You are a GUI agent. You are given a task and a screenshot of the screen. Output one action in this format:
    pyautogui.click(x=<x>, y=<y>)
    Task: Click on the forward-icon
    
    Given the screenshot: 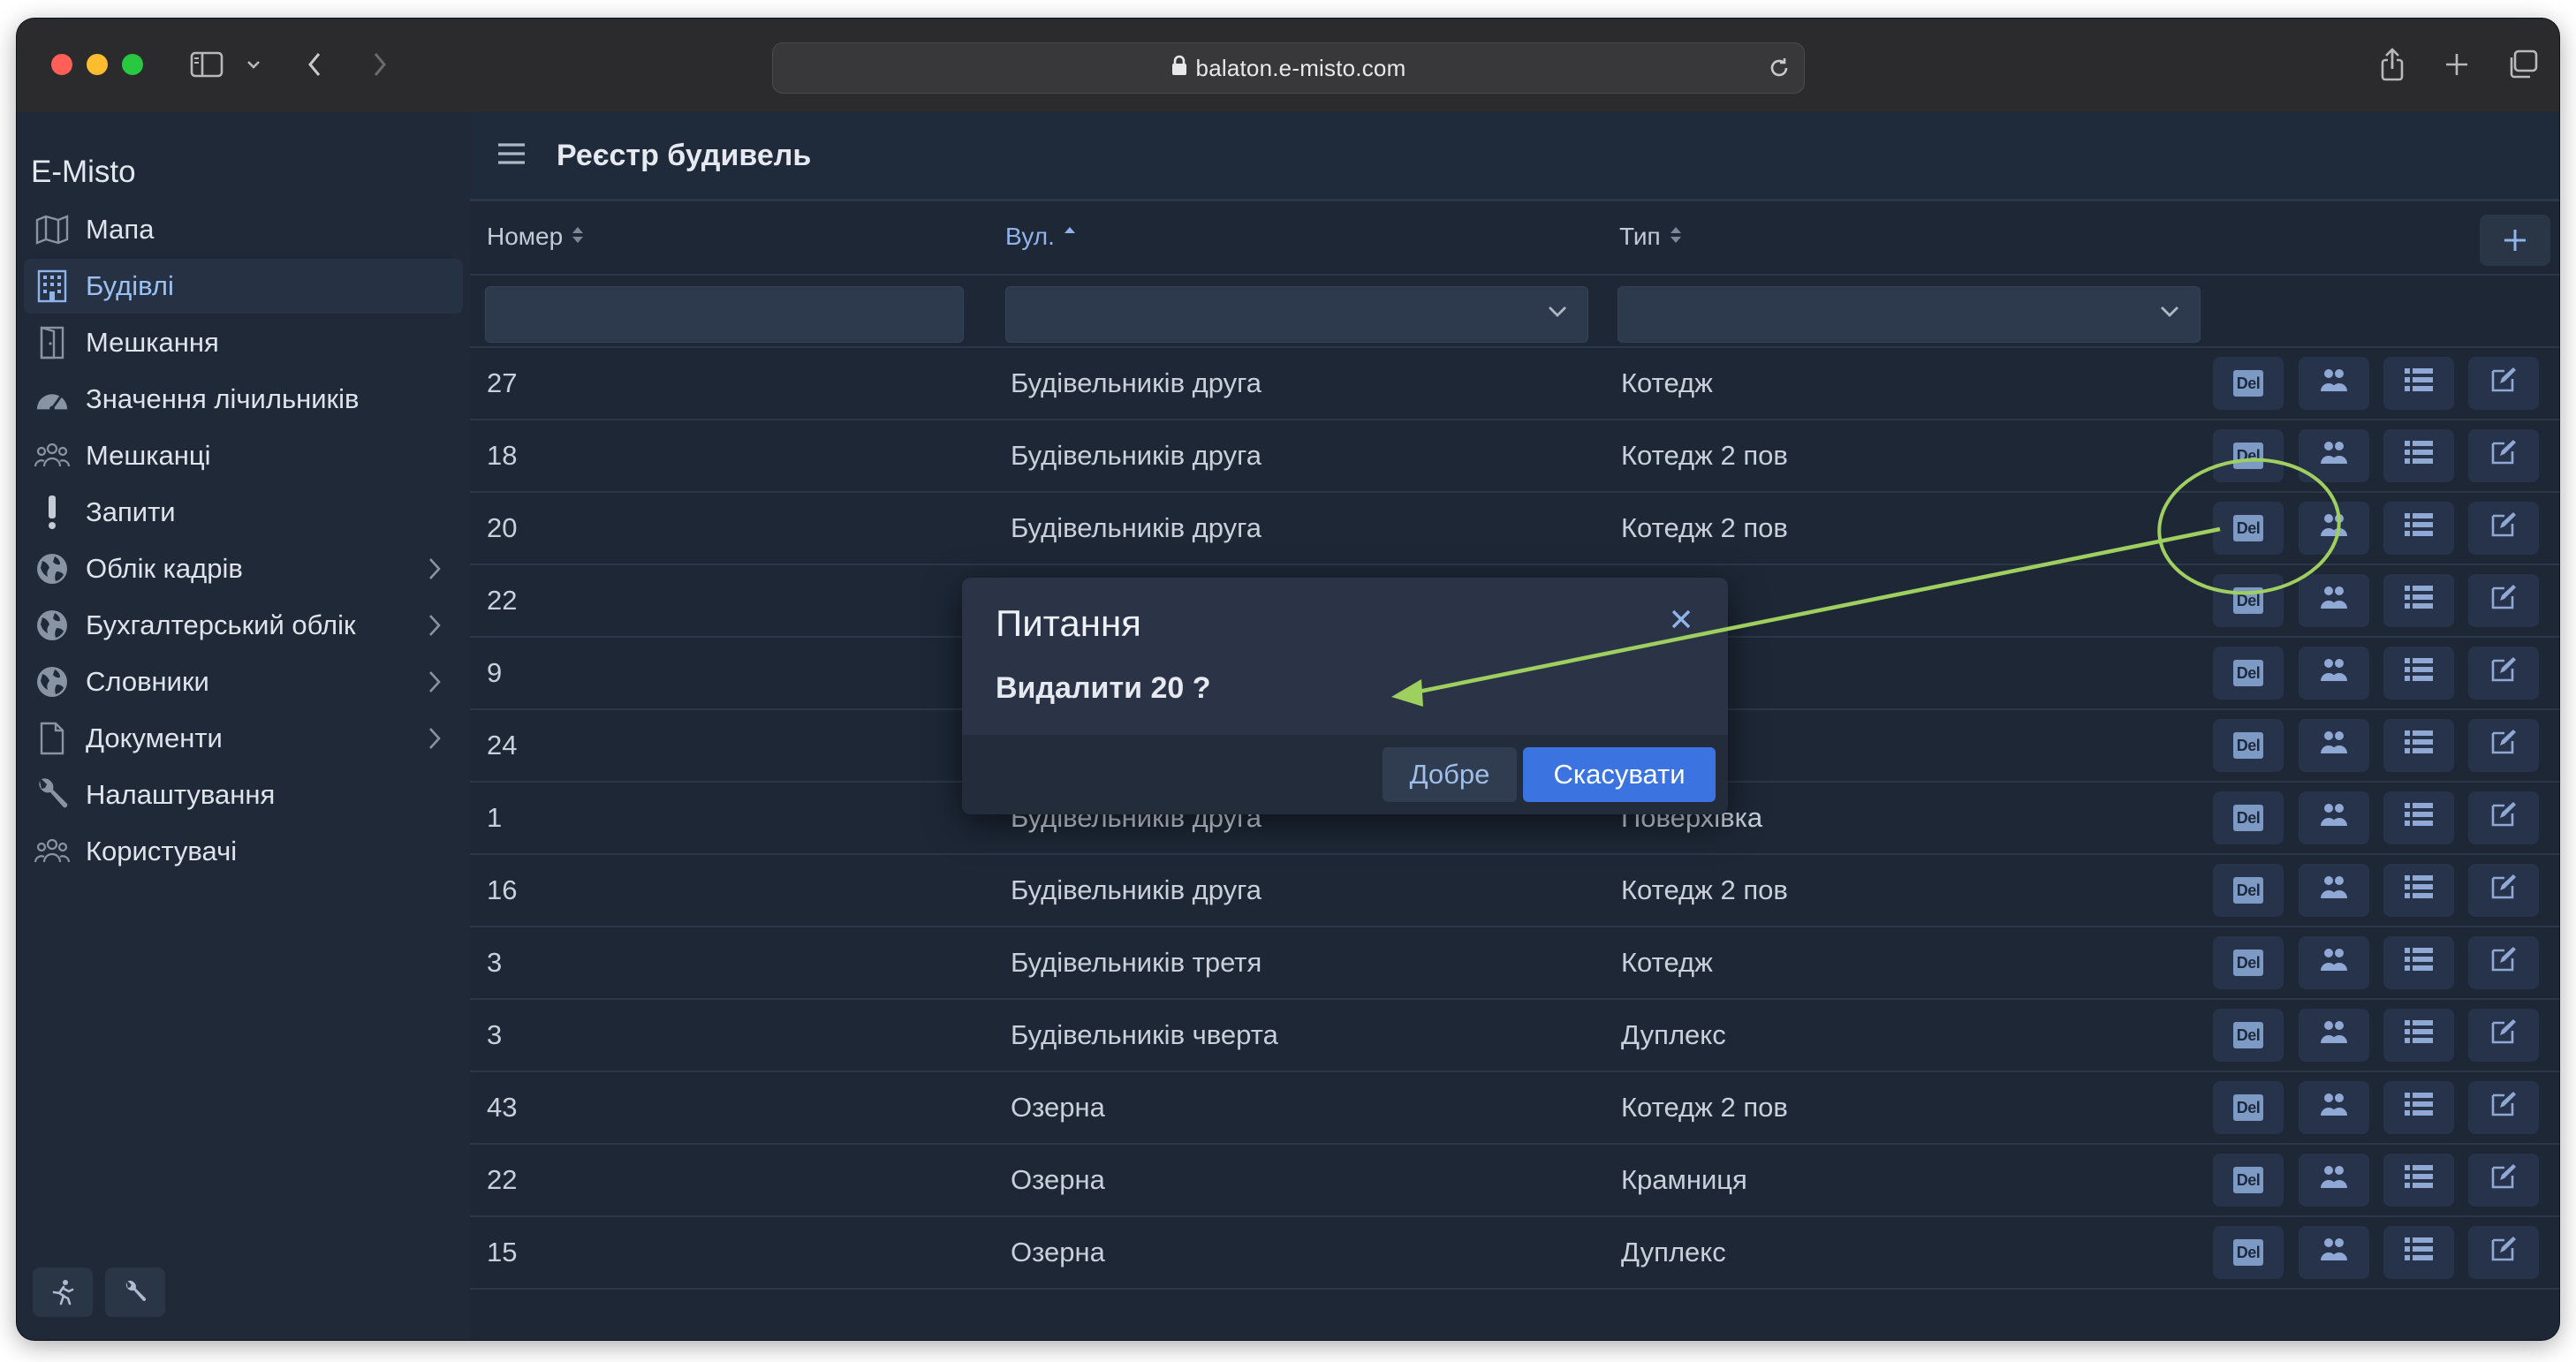 What is the action you would take?
    pyautogui.click(x=380, y=64)
    